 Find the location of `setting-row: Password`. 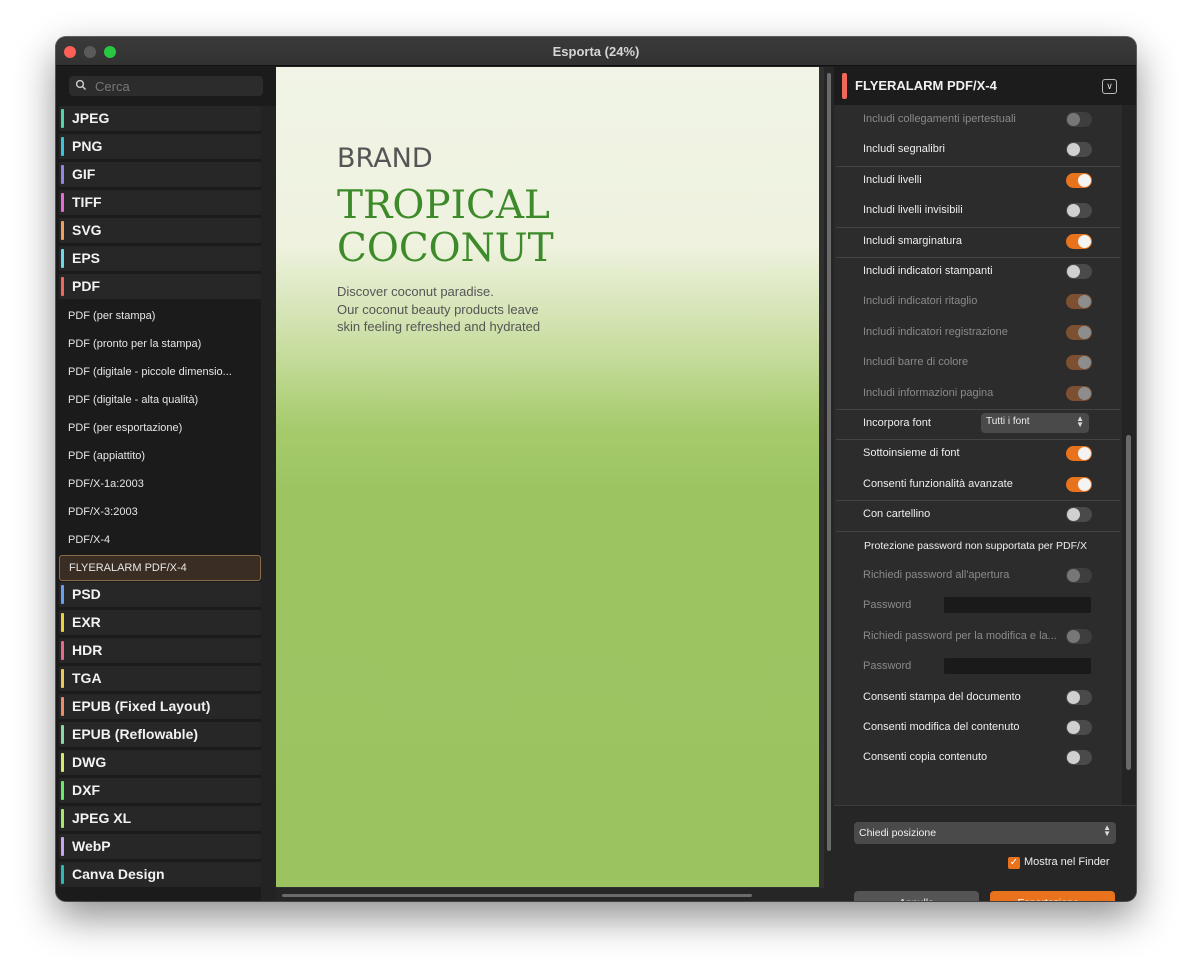

setting-row: Password is located at coordinates (978, 606).